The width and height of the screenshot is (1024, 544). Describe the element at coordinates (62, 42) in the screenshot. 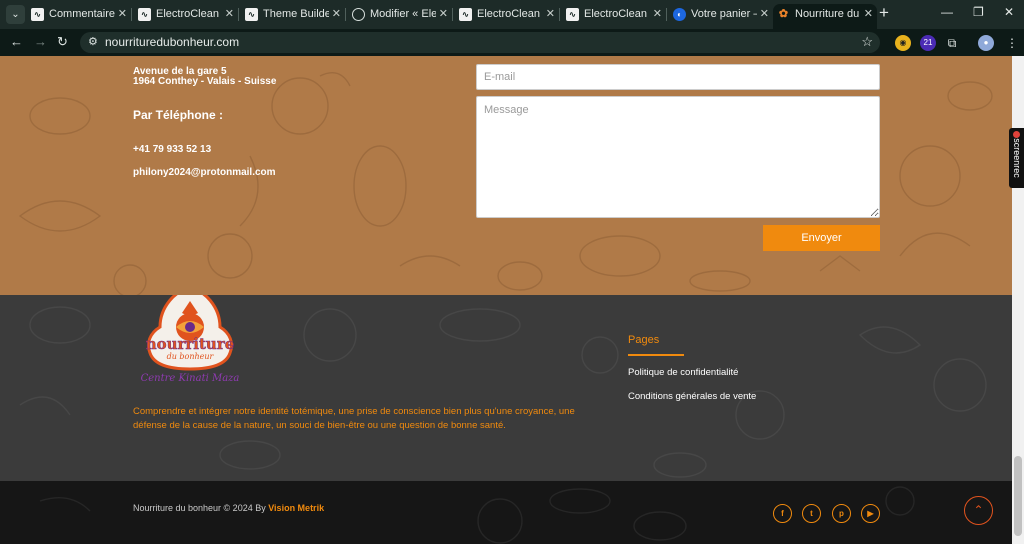

I see `reload-icon: ↻` at that location.